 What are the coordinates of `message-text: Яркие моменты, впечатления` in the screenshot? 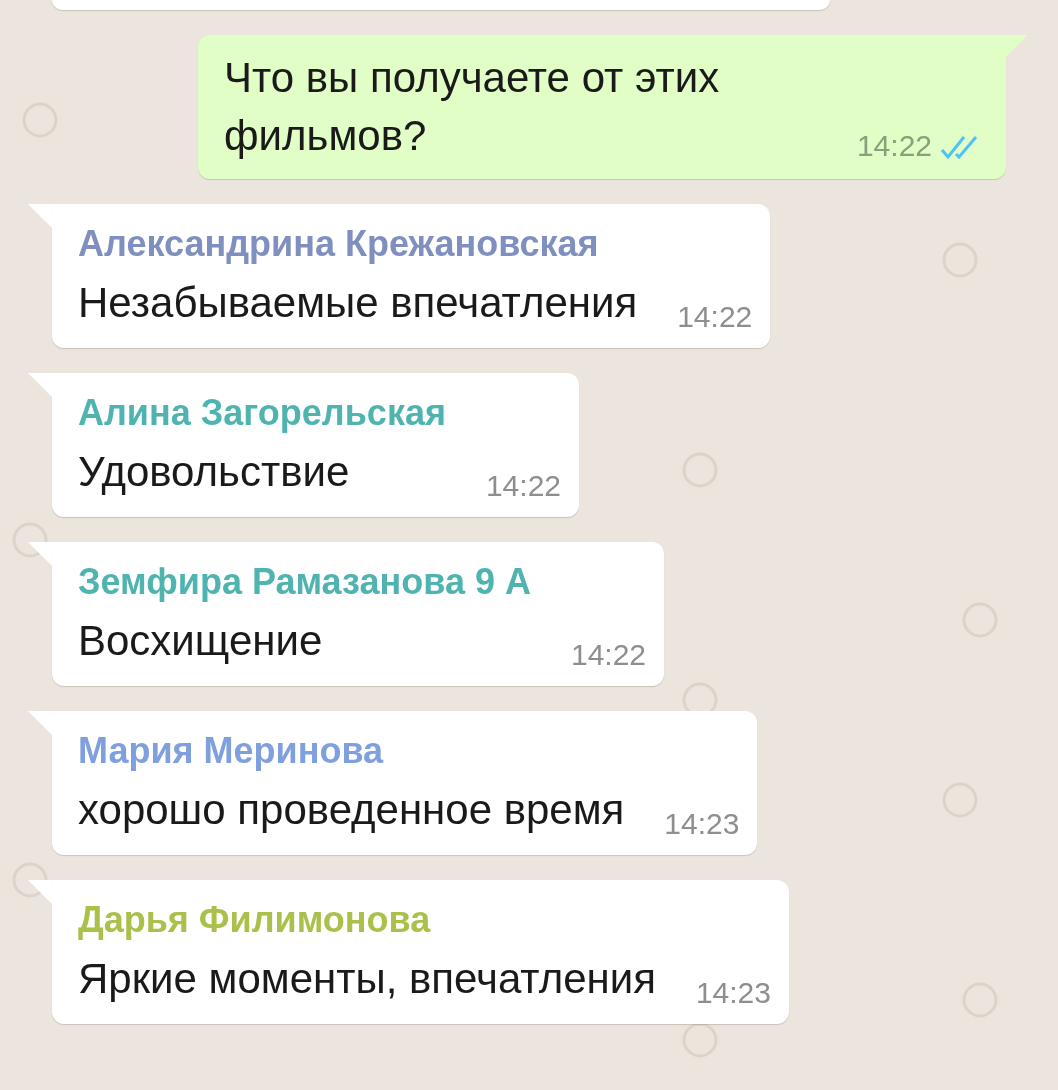 It's located at (367, 979).